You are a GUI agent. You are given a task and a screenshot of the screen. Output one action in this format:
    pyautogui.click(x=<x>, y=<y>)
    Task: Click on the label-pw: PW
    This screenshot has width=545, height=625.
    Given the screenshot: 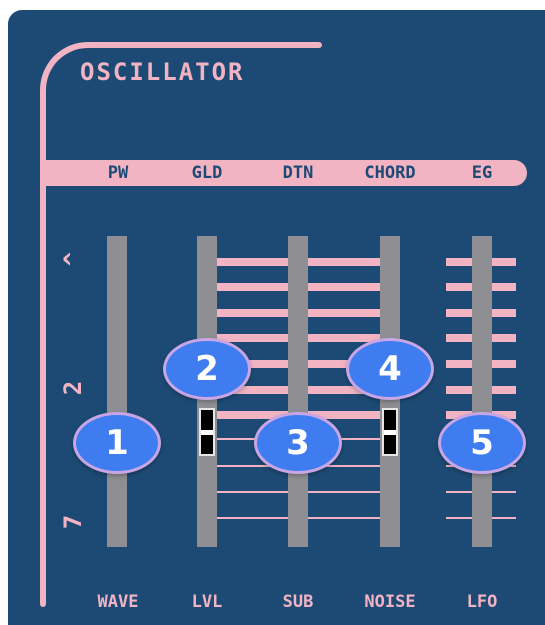 What is the action you would take?
    pyautogui.click(x=118, y=173)
    